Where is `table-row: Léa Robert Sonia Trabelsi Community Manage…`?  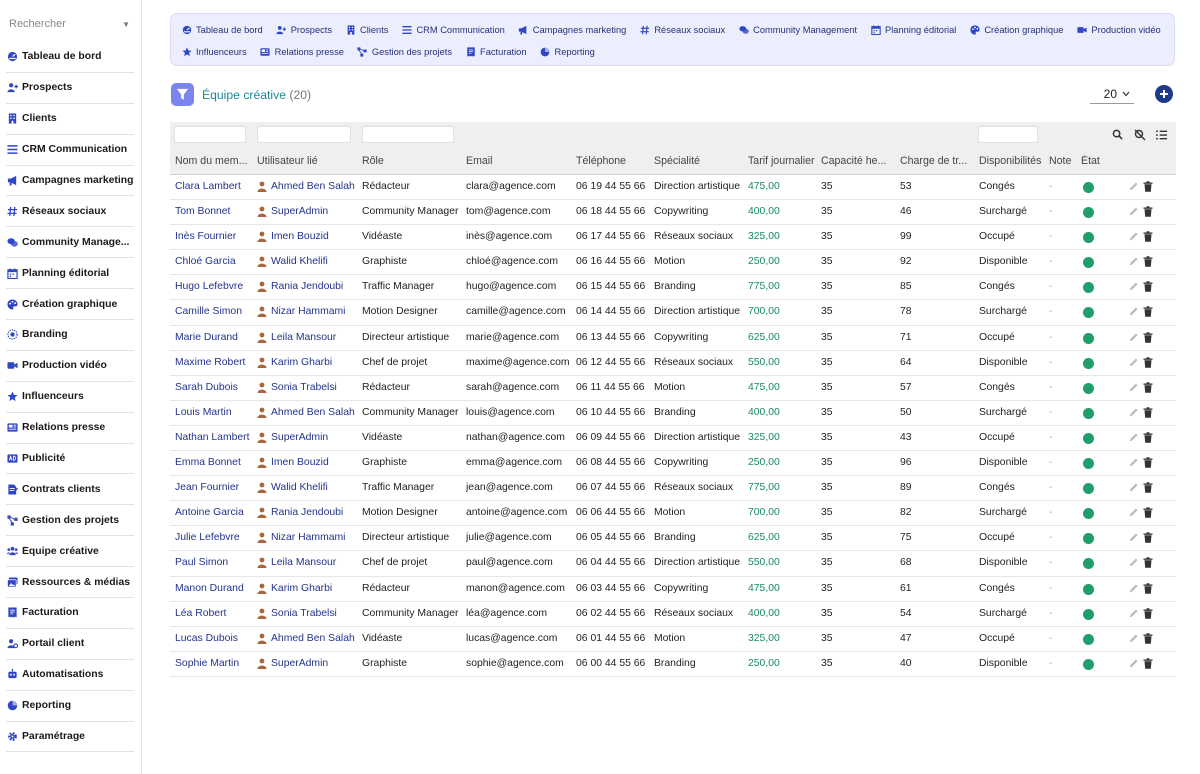 table-row: Léa Robert Sonia Trabelsi Community Manage… is located at coordinates (673, 614).